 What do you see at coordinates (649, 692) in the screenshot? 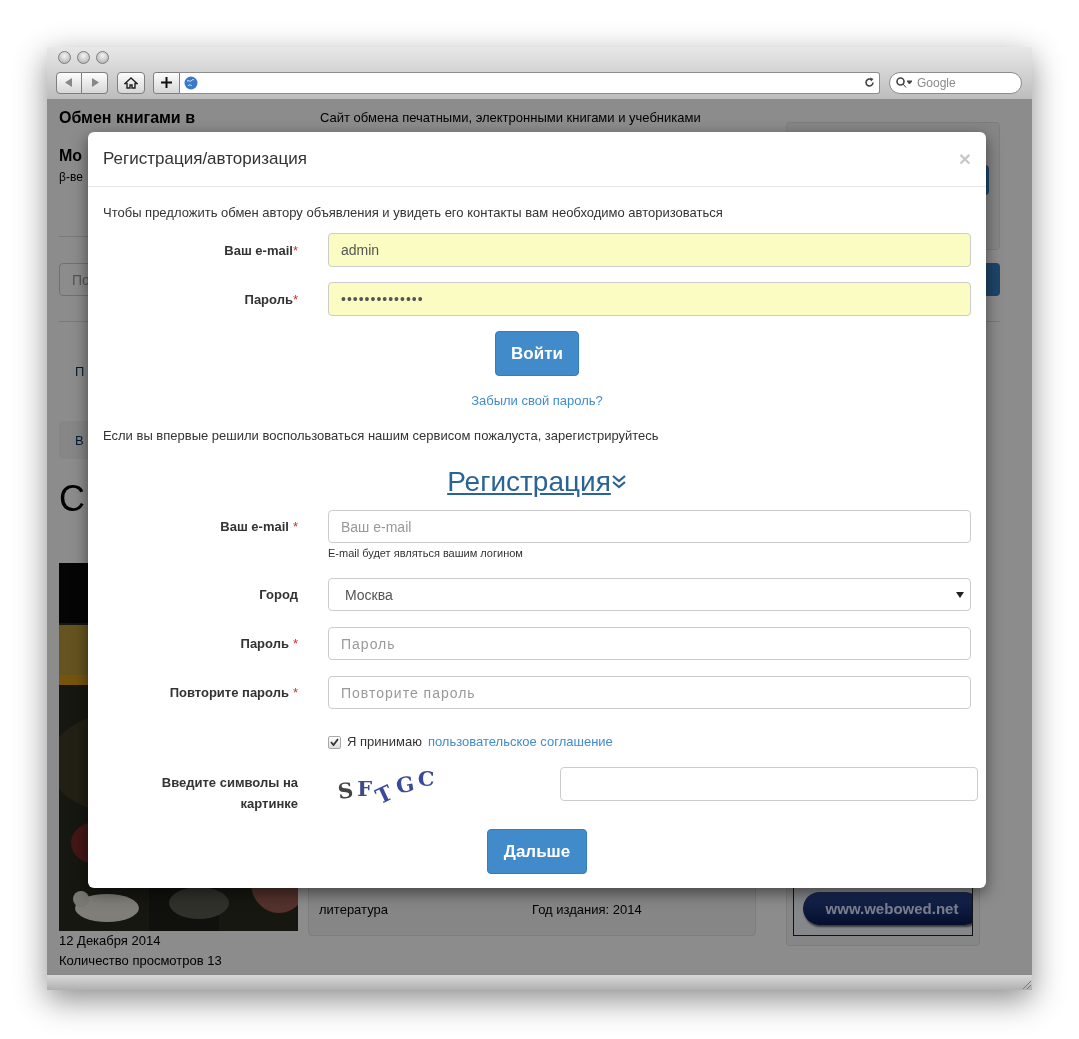
I see `password-field: Повторите пароль` at bounding box center [649, 692].